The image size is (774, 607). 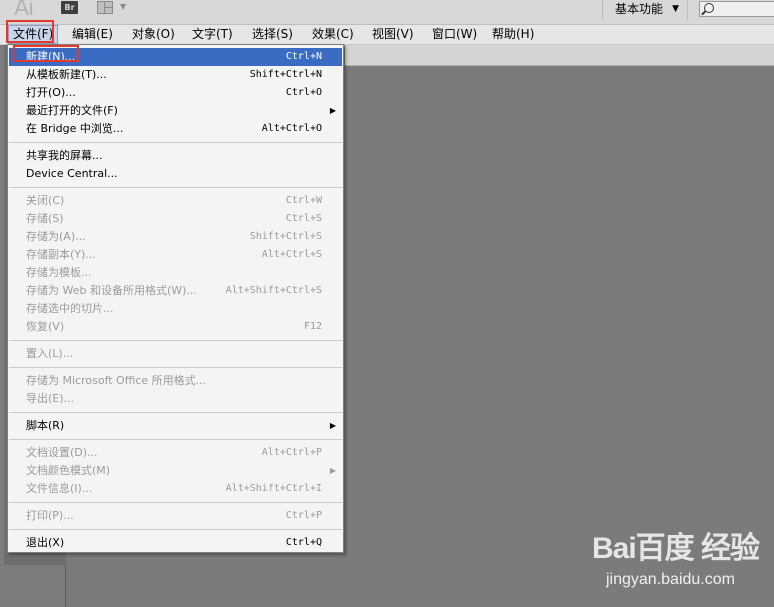 I want to click on file-menu-item: 关闭(C) Ctrl+W, so click(x=175, y=201).